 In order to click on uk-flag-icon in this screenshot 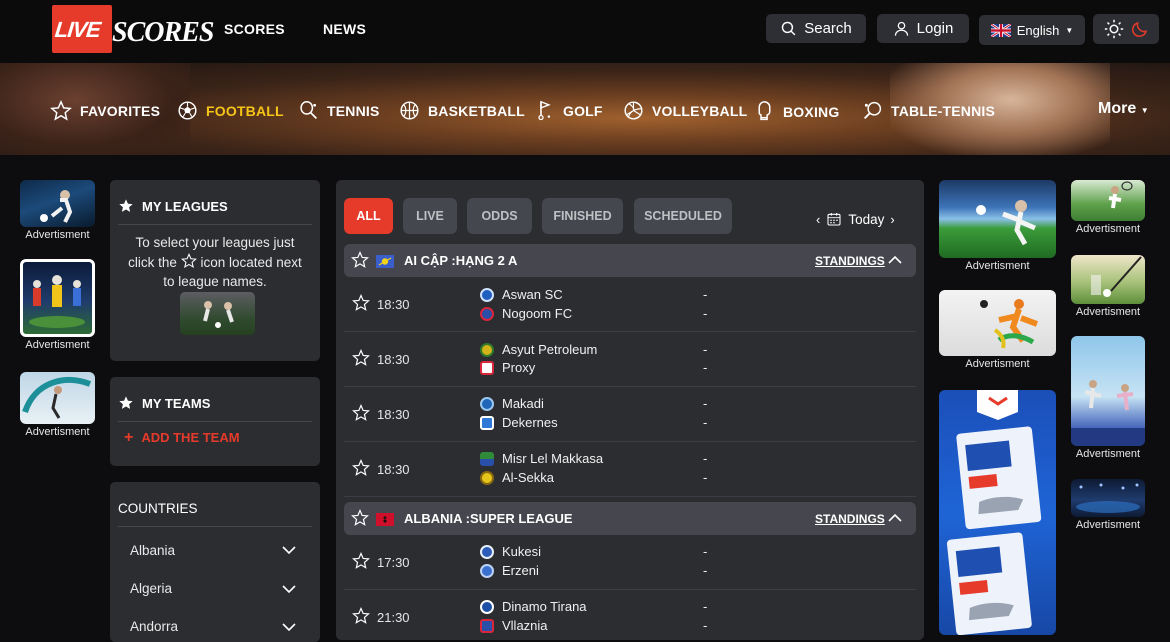, I will do `click(1000, 30)`.